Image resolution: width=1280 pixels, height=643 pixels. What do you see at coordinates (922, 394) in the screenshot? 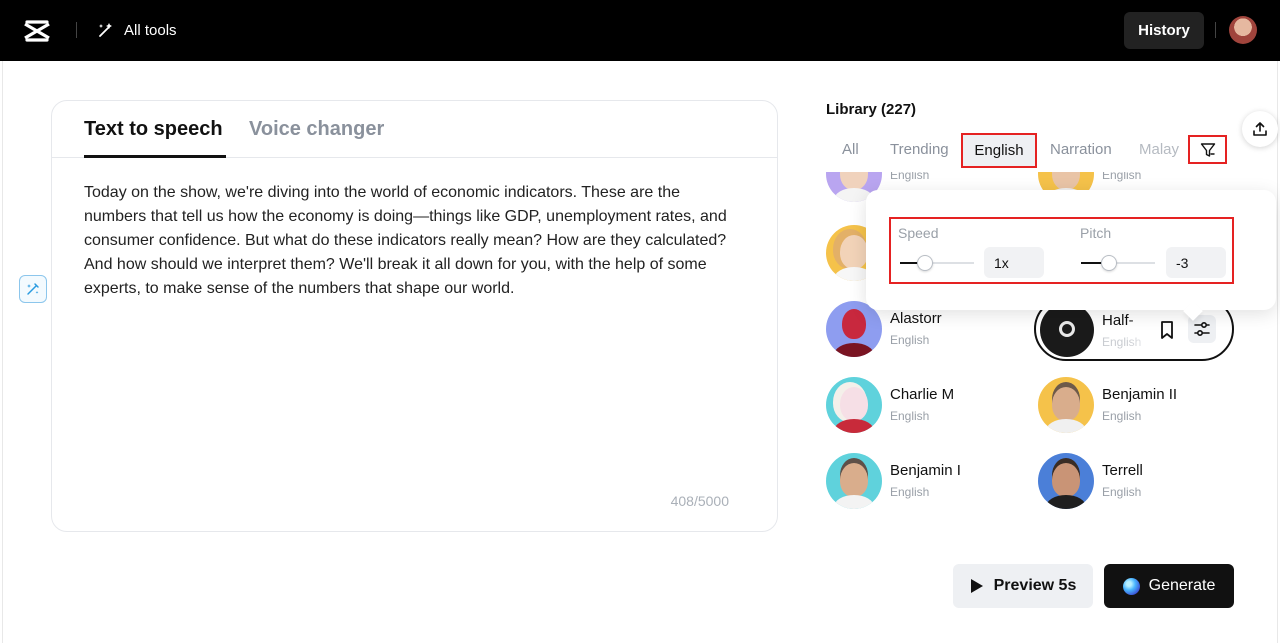
I see `voice-name: Charlie M` at bounding box center [922, 394].